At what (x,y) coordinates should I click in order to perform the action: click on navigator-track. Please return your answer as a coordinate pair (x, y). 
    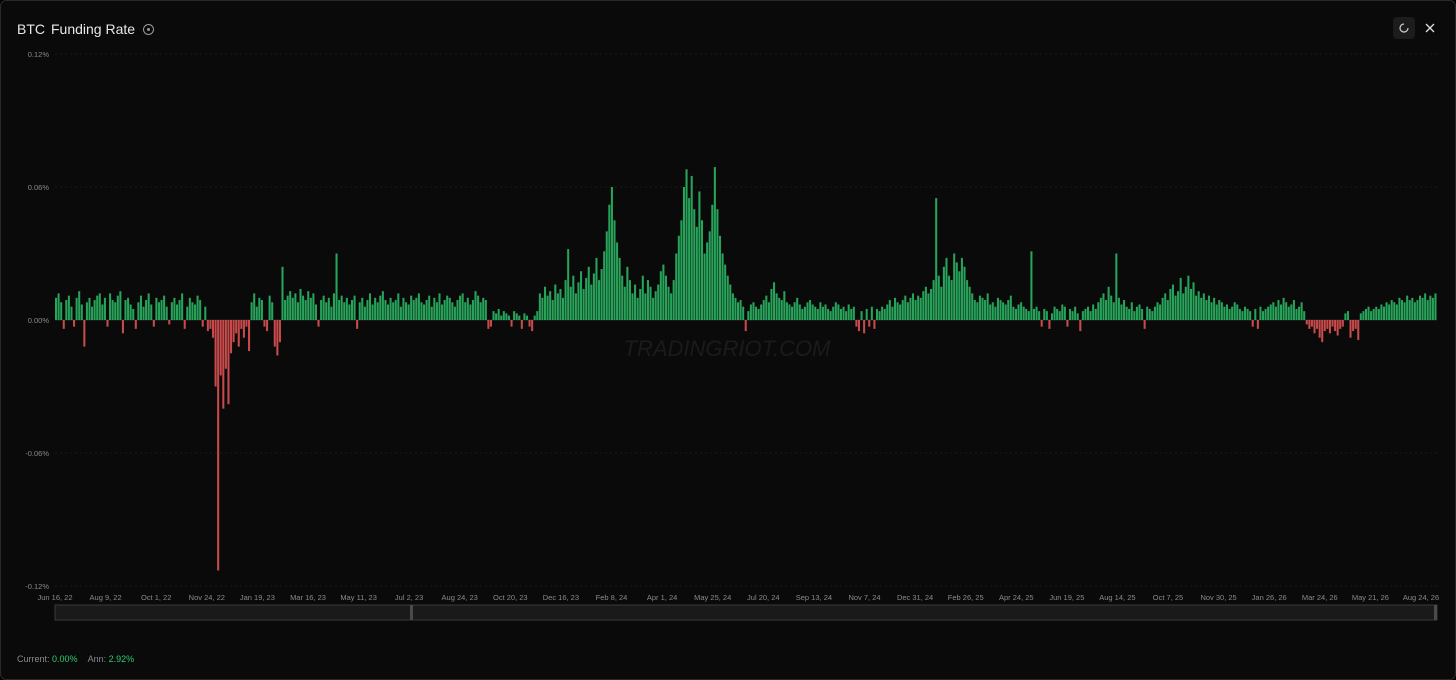
    Looking at the image, I should click on (746, 612).